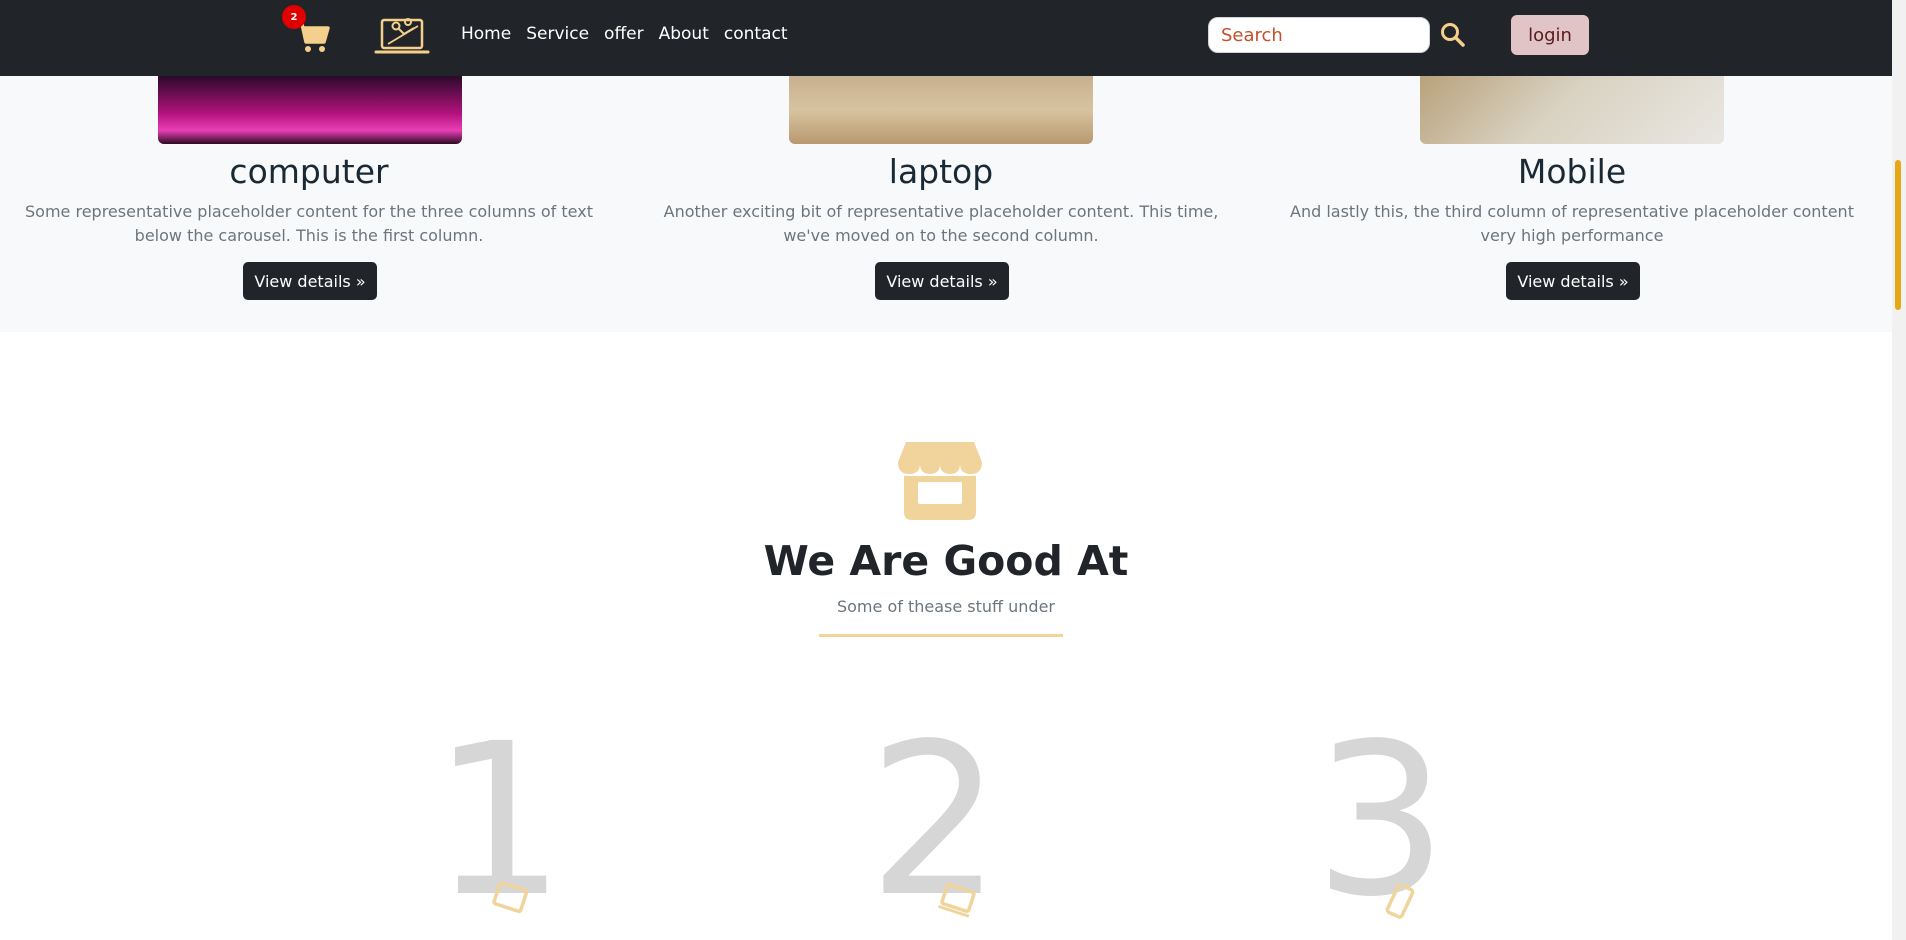 The height and width of the screenshot is (940, 1906). What do you see at coordinates (942, 281) in the screenshot?
I see `view-details-button-laptop: View details »` at bounding box center [942, 281].